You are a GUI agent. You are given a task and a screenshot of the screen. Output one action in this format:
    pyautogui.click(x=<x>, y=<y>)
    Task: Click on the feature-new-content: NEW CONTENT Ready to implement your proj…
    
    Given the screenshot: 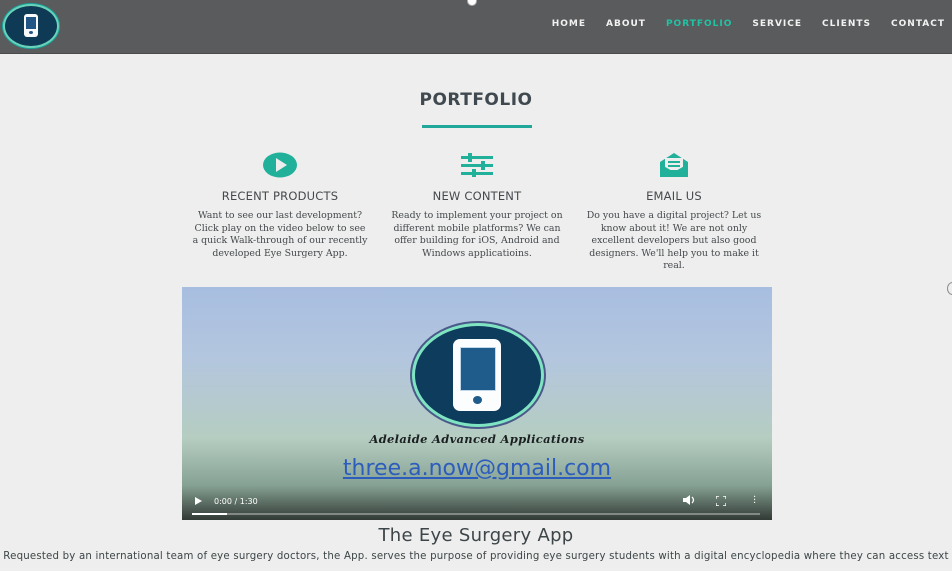 What is the action you would take?
    pyautogui.click(x=477, y=204)
    